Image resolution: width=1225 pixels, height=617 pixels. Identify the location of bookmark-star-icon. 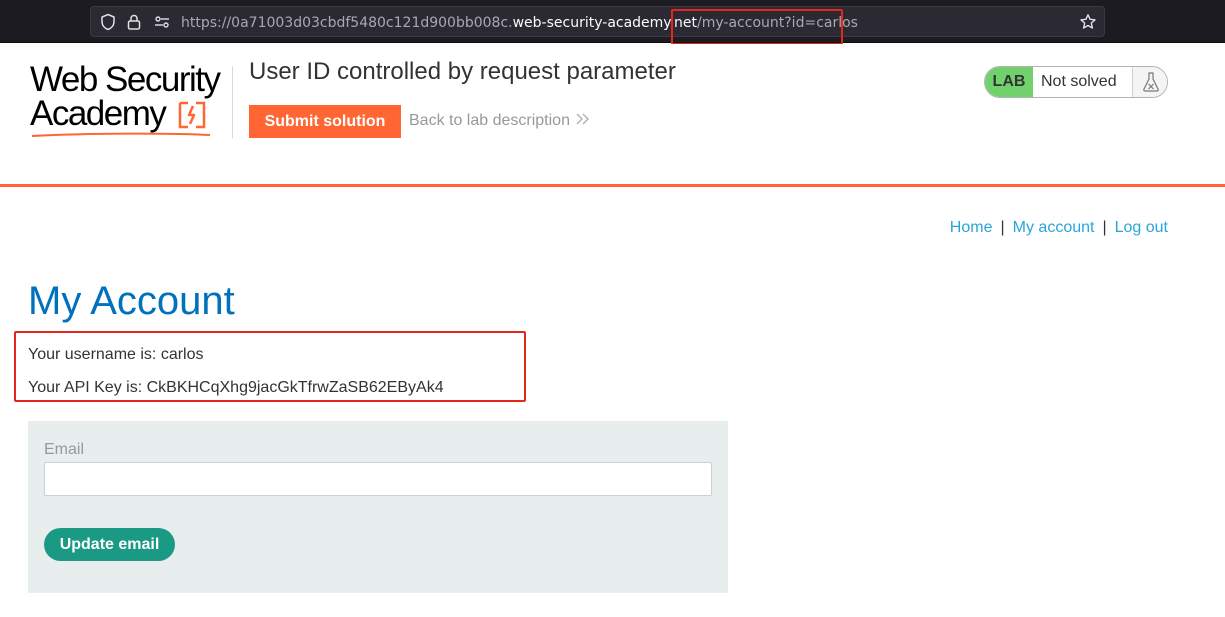
(1088, 22).